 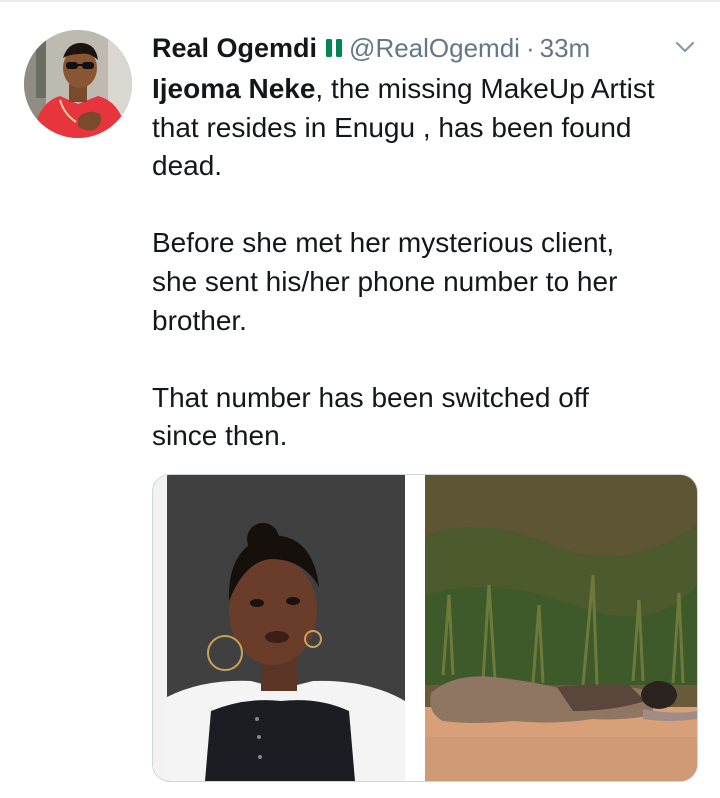 What do you see at coordinates (685, 47) in the screenshot?
I see `chevron-down-icon` at bounding box center [685, 47].